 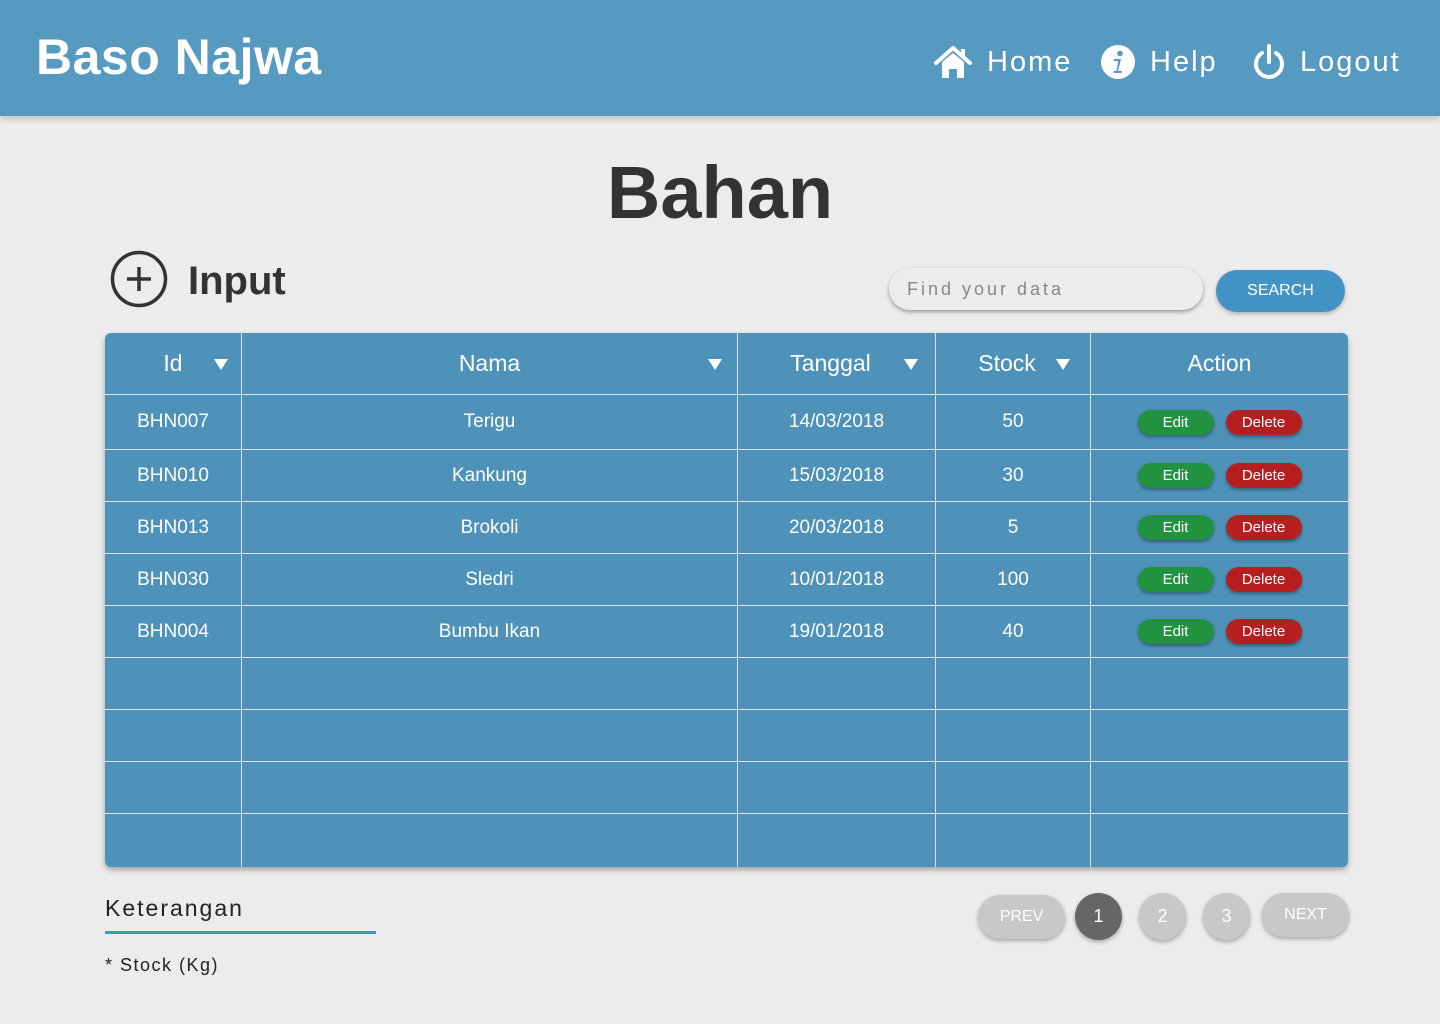 I want to click on cell-id: BHN010, so click(x=173, y=475).